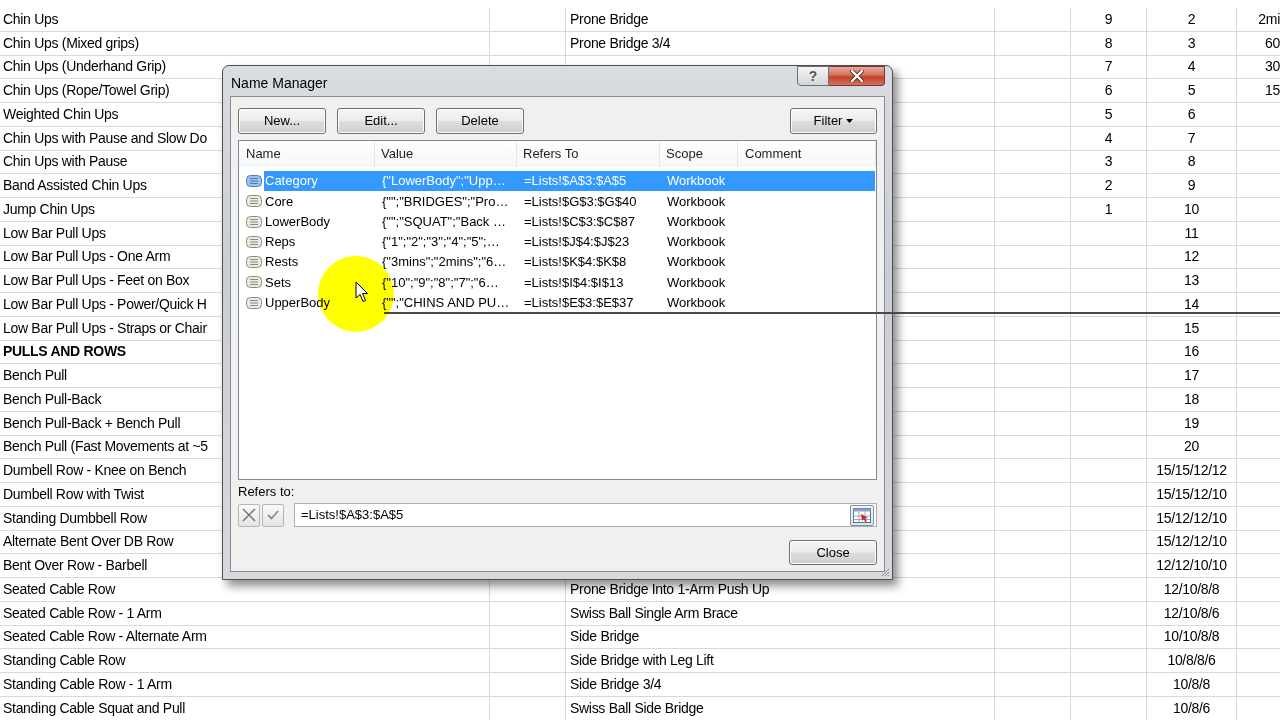 The image size is (1280, 720). What do you see at coordinates (298, 221) in the screenshot?
I see `name-text: LowerBody` at bounding box center [298, 221].